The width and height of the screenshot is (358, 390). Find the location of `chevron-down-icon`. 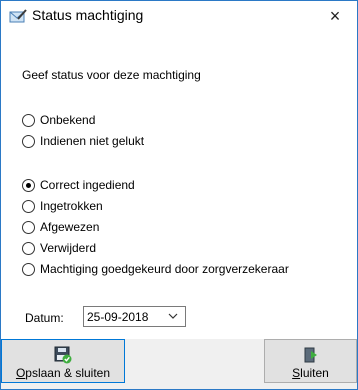

chevron-down-icon is located at coordinates (173, 316).